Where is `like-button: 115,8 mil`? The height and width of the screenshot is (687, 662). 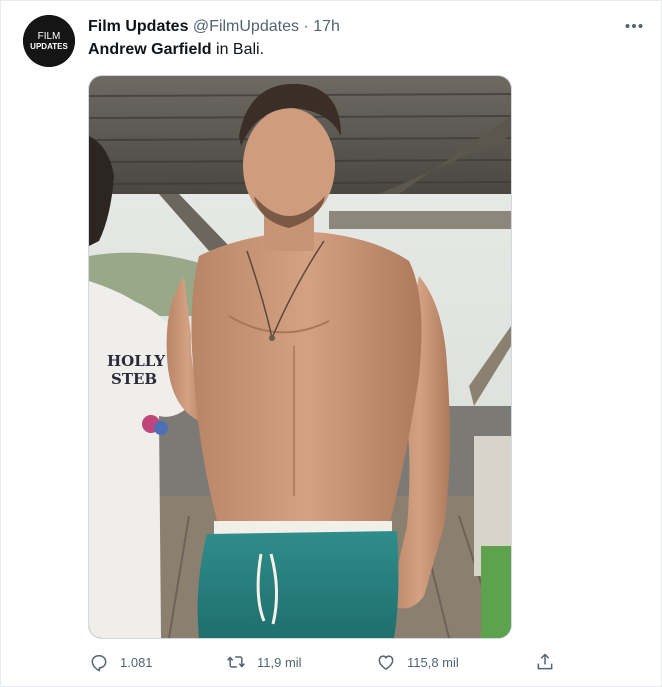 like-button: 115,8 mil is located at coordinates (417, 662).